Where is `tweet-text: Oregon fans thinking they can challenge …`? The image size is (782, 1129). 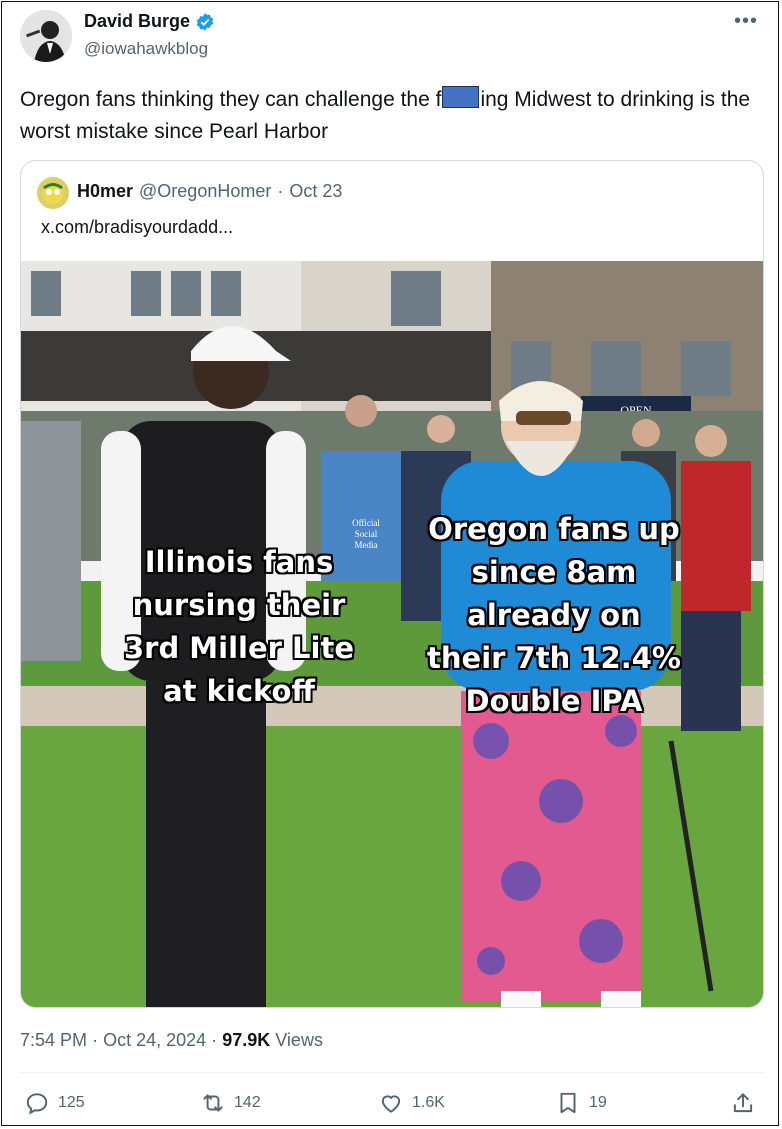
tweet-text: Oregon fans thinking they can challenge … is located at coordinates (395, 116).